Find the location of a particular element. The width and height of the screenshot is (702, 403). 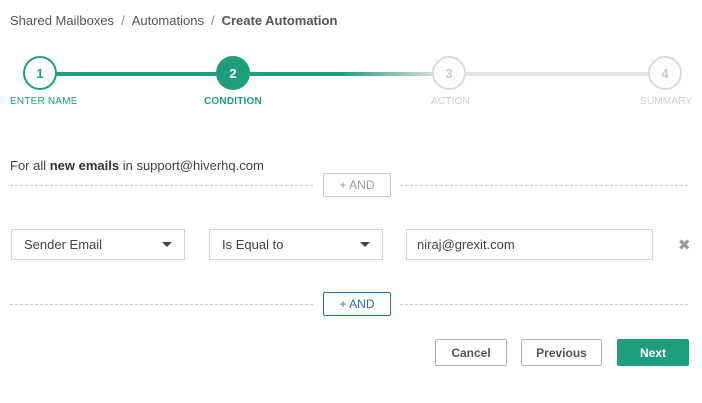

intro-emphasis: new emails is located at coordinates (84, 165).